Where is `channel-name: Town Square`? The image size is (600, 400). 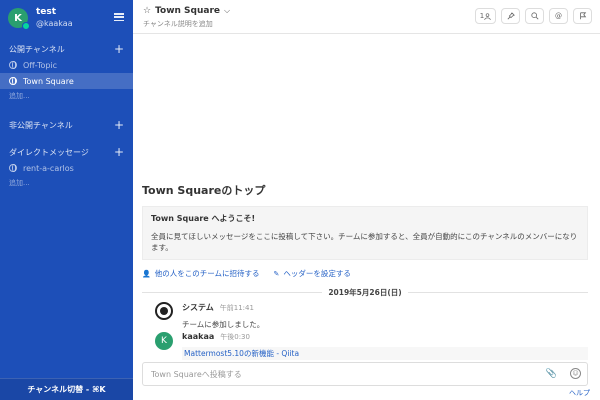
channel-name: Town Square is located at coordinates (188, 11).